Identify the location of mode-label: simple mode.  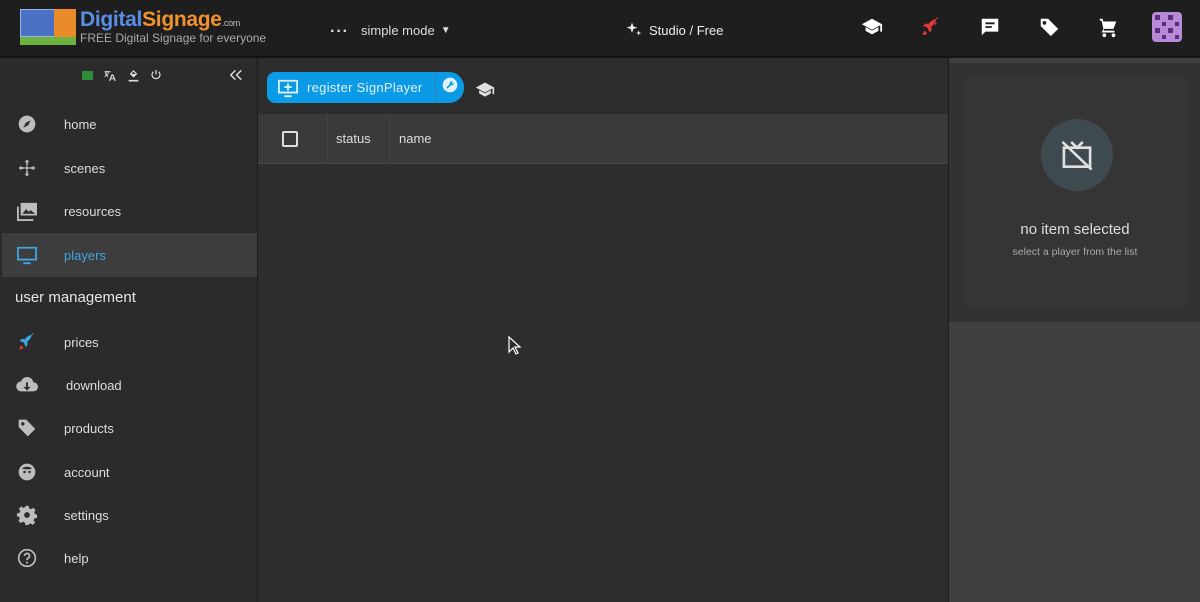
(397, 30).